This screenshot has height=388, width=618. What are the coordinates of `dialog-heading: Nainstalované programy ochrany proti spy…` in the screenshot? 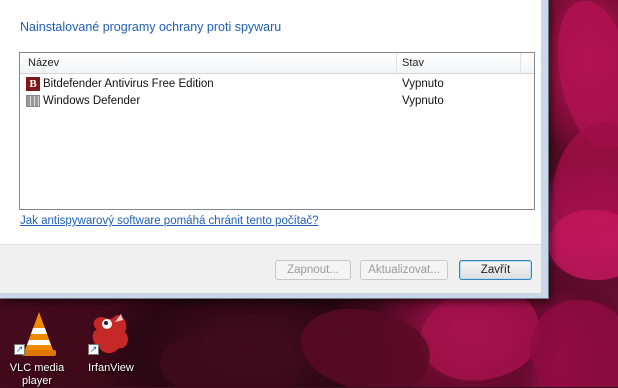 It's located at (151, 27).